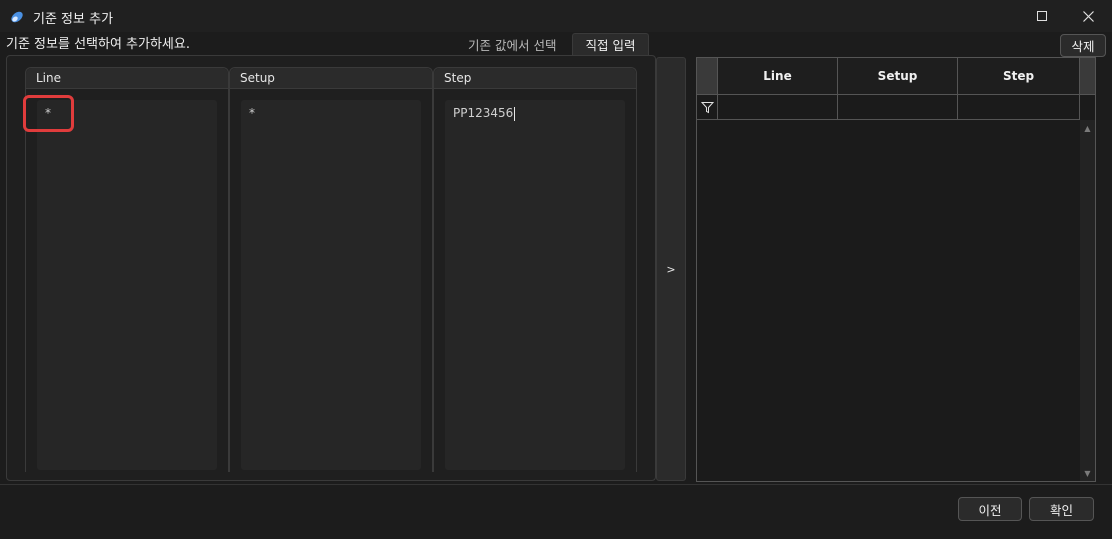  I want to click on line-input-list: *, so click(127, 285).